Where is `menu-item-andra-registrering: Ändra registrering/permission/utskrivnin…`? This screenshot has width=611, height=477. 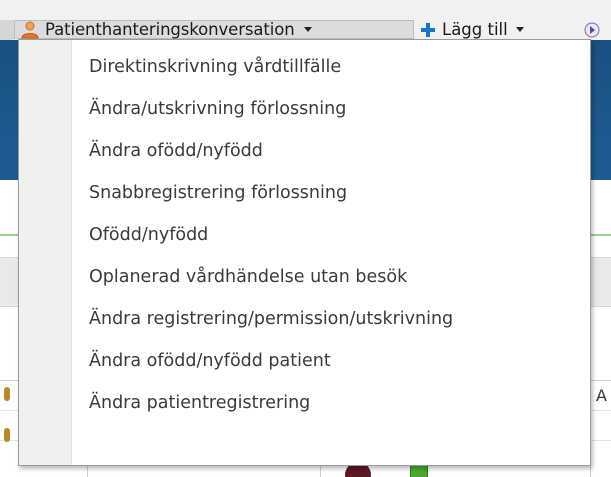
menu-item-andra-registrering: Ändra registrering/permission/utskrivnin… is located at coordinates (304, 319).